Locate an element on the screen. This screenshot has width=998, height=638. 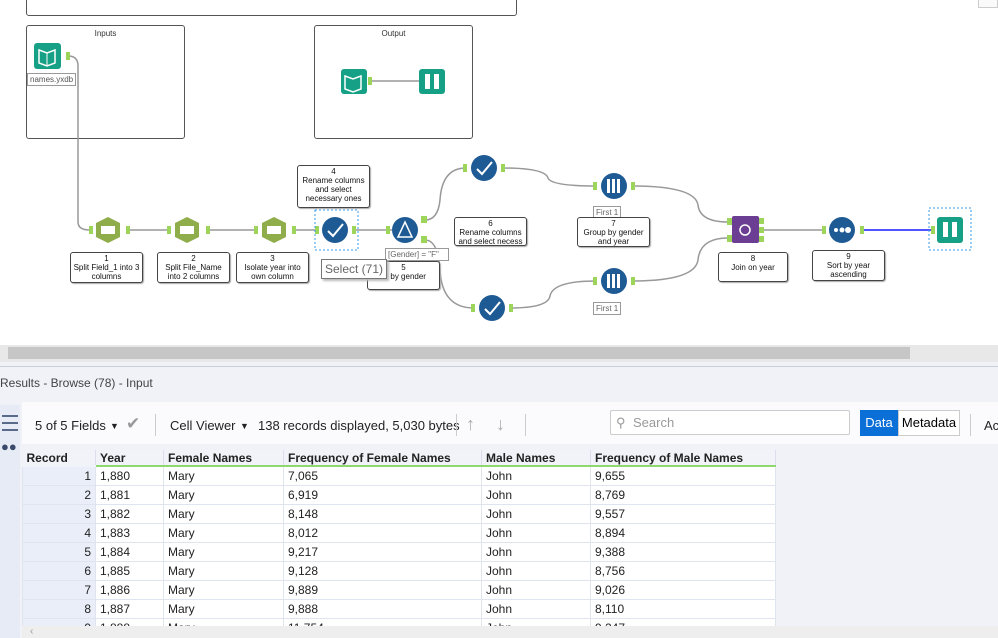
tooltip: Select (71) is located at coordinates (354, 269).